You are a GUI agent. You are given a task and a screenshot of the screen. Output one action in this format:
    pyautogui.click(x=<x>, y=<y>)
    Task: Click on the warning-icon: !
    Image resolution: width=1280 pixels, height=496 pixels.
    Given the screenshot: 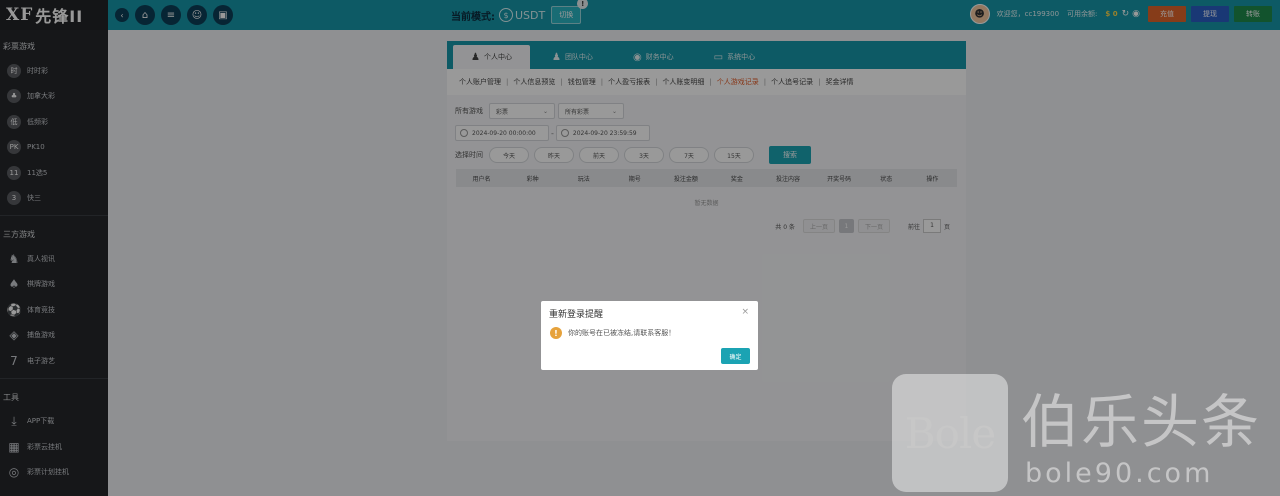 What is the action you would take?
    pyautogui.click(x=556, y=333)
    